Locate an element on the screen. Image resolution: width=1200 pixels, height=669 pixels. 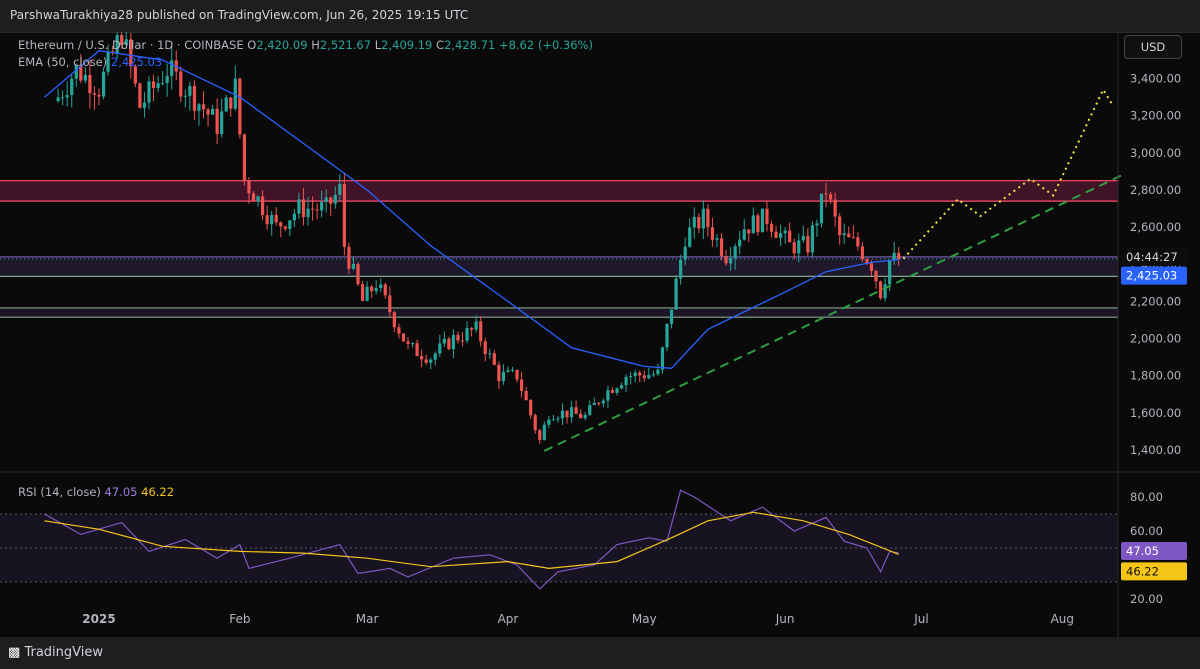
rsi-tick-label: 20.00 is located at coordinates (1146, 599).